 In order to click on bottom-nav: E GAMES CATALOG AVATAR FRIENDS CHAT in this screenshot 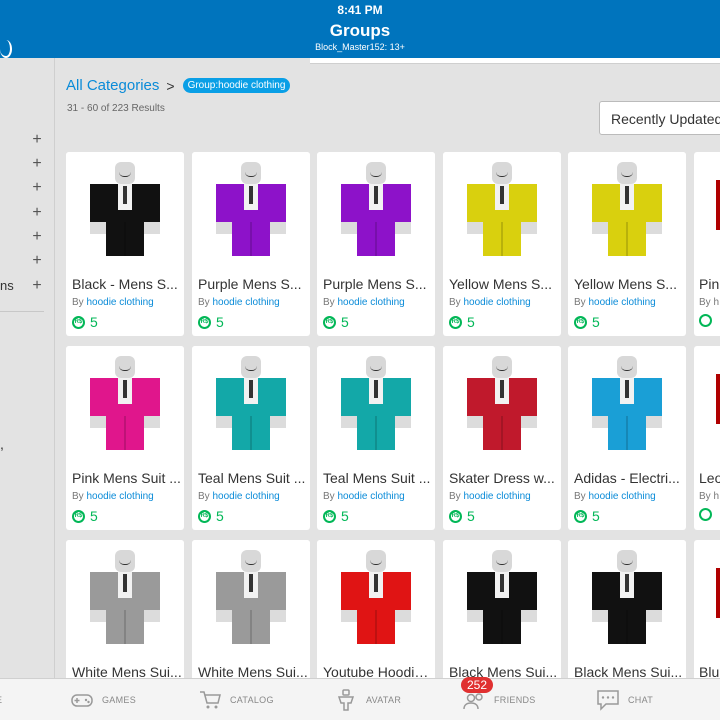, I will do `click(360, 699)`.